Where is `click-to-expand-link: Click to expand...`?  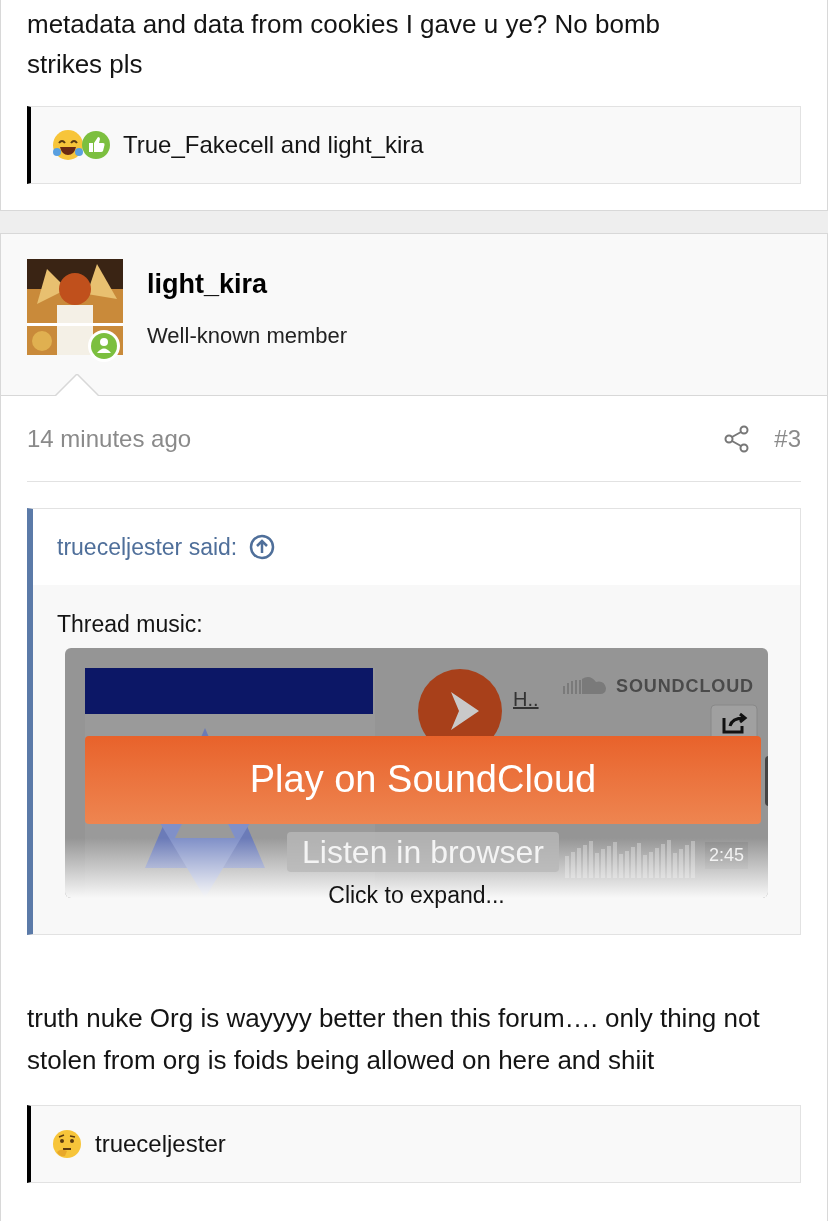 click-to-expand-link: Click to expand... is located at coordinates (416, 894).